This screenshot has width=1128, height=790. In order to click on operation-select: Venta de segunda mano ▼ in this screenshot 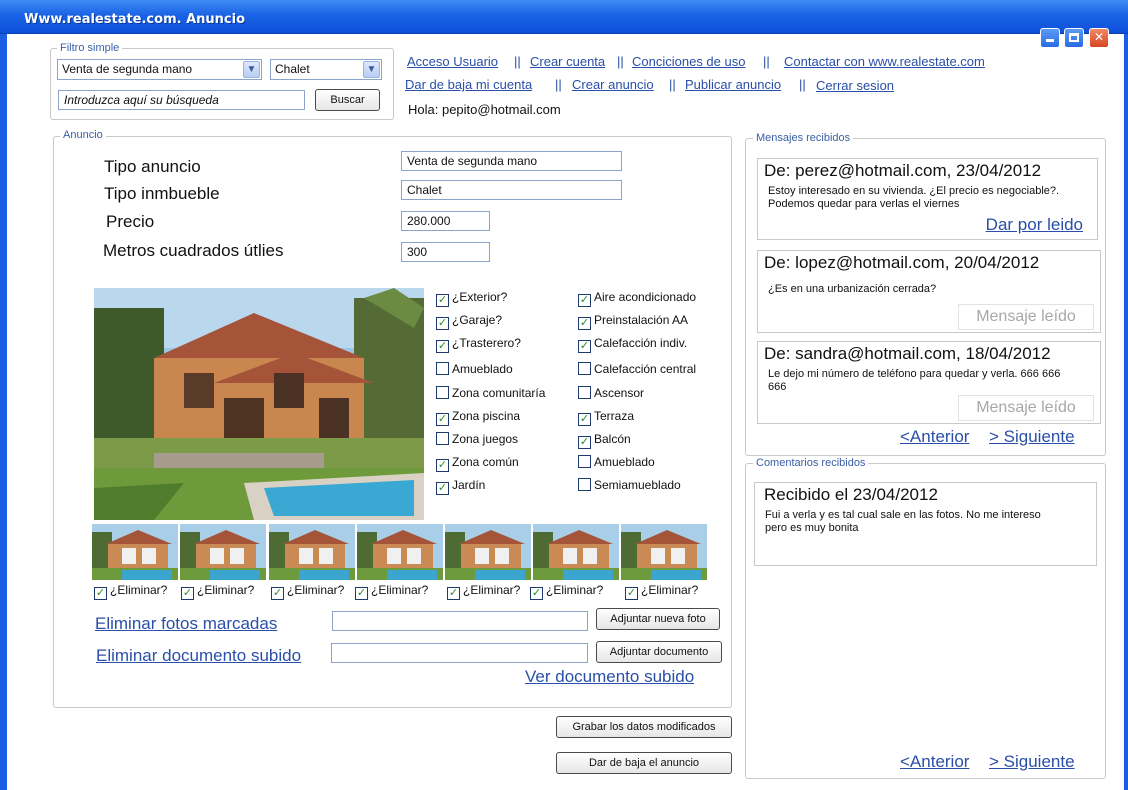, I will do `click(159, 69)`.